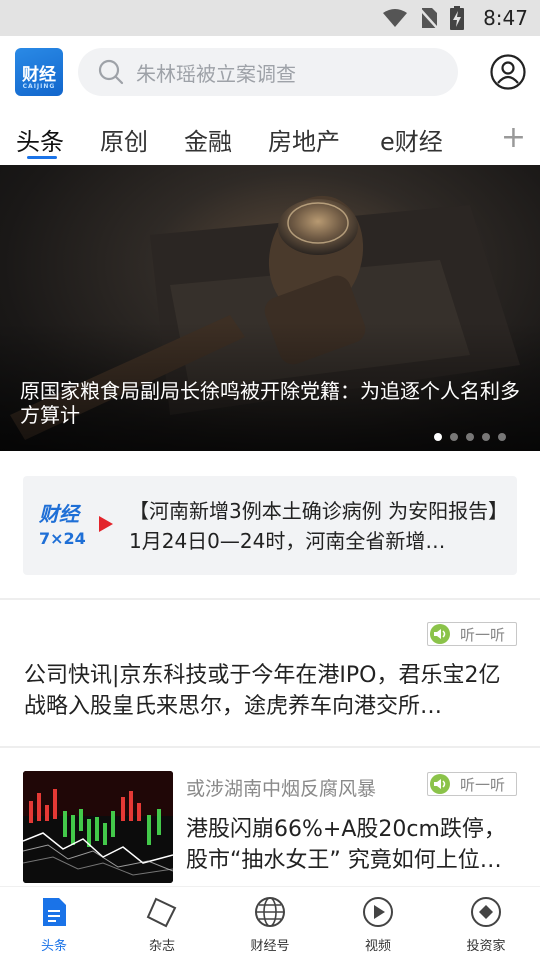  What do you see at coordinates (281, 789) in the screenshot?
I see `article-source: 或涉湖南中烟反腐风暴` at bounding box center [281, 789].